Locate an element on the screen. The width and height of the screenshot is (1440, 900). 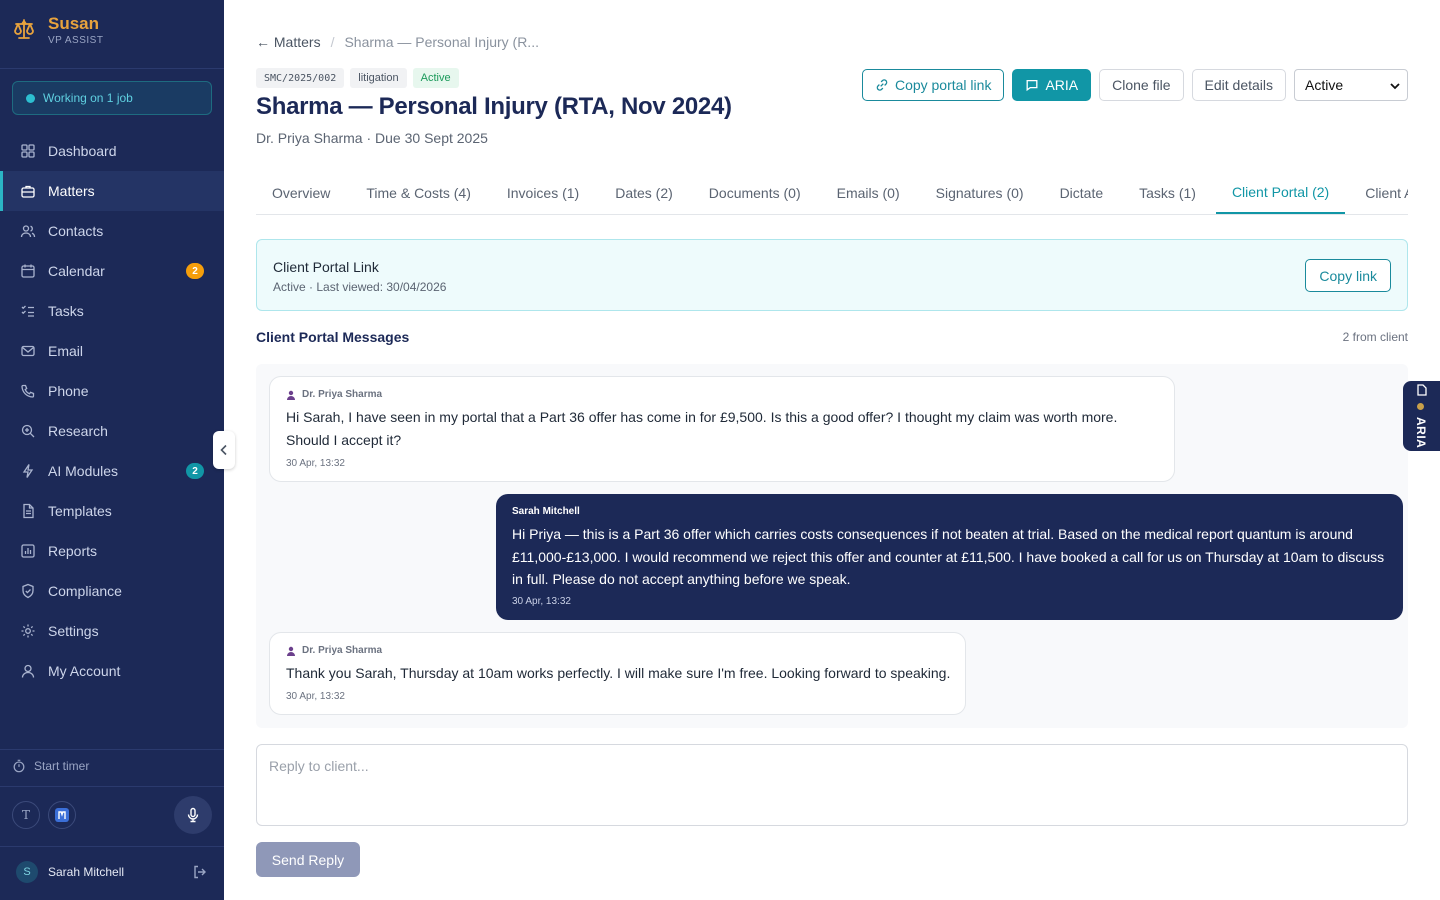
sidebar-item-reports: Reports is located at coordinates (112, 551).